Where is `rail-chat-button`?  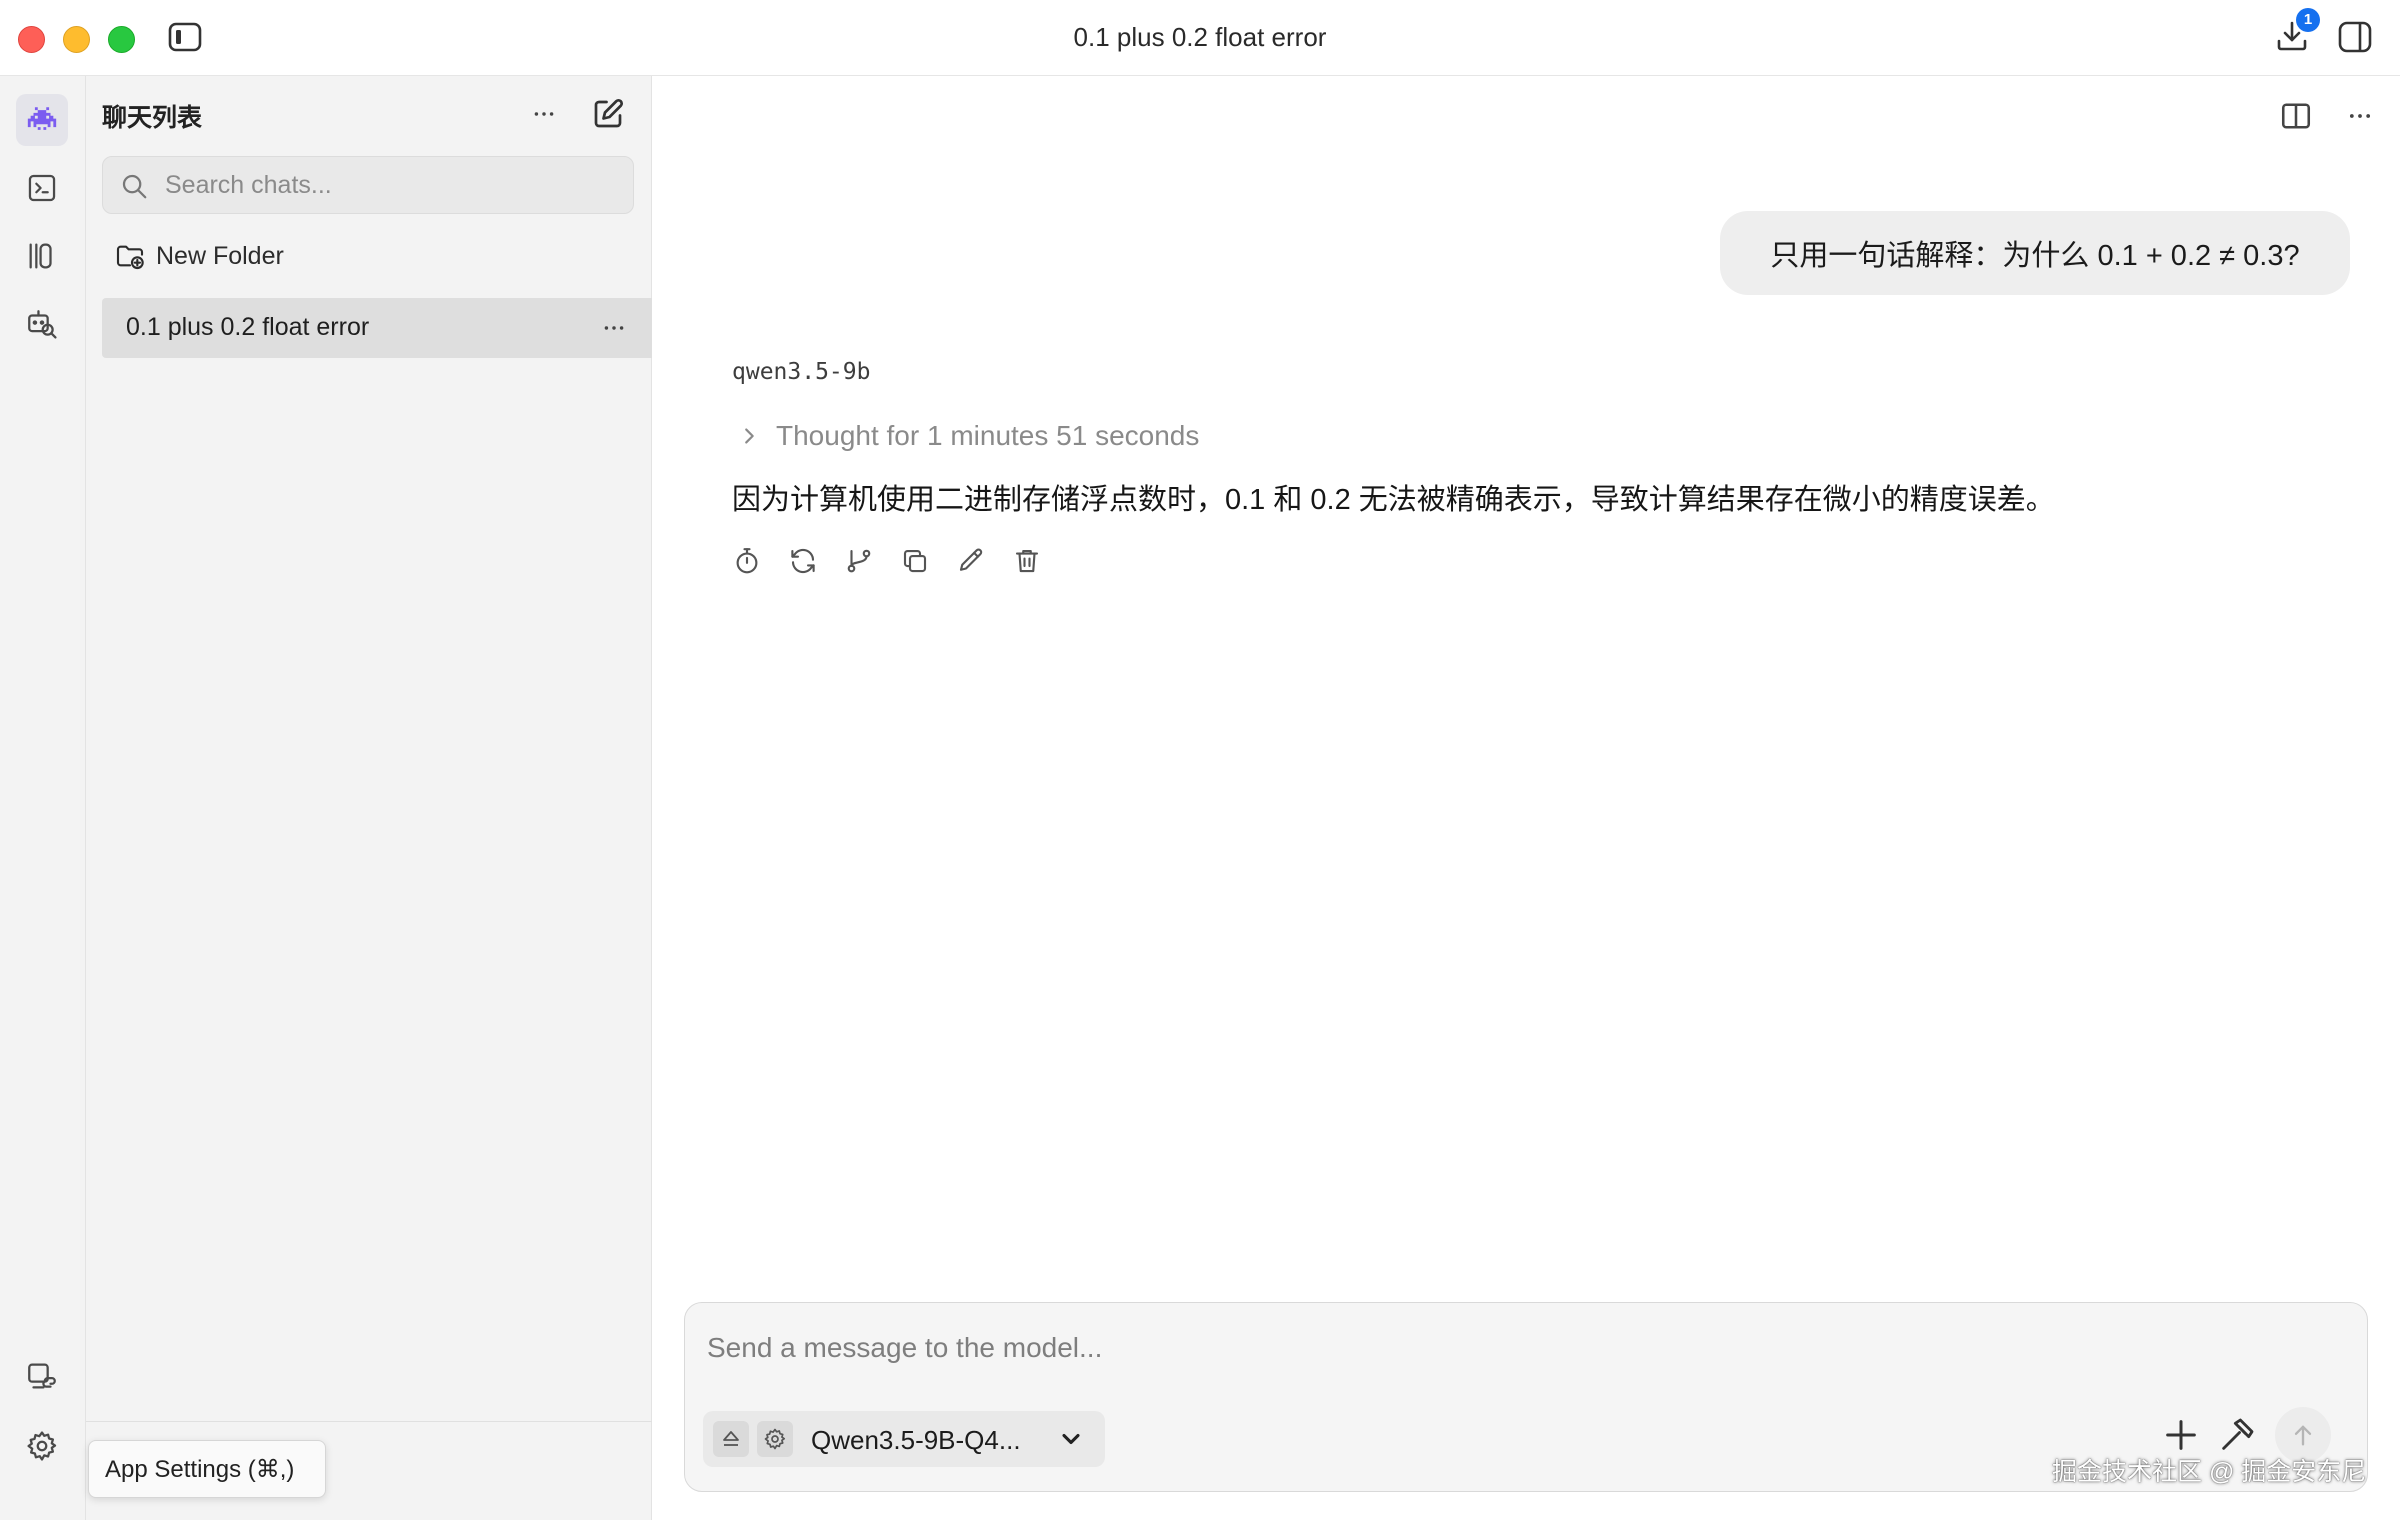 rail-chat-button is located at coordinates (42, 120).